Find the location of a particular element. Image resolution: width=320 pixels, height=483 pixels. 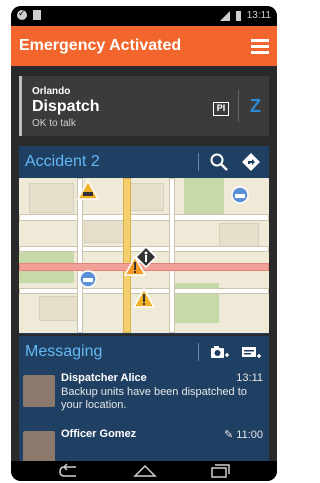

message-sender: Dispatcher Alice is located at coordinates (104, 378).